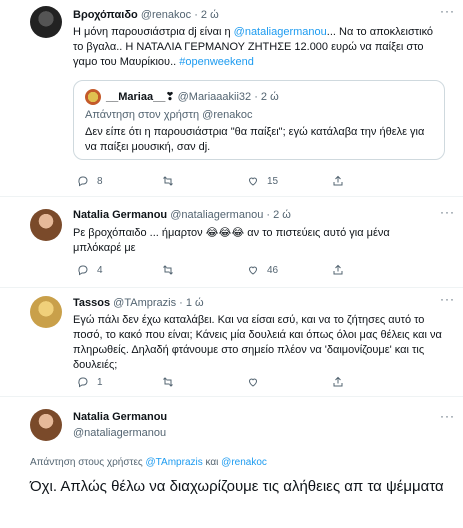 This screenshot has height=528, width=463. What do you see at coordinates (140, 97) in the screenshot?
I see `quote-display-name: __Mariaa__❣` at bounding box center [140, 97].